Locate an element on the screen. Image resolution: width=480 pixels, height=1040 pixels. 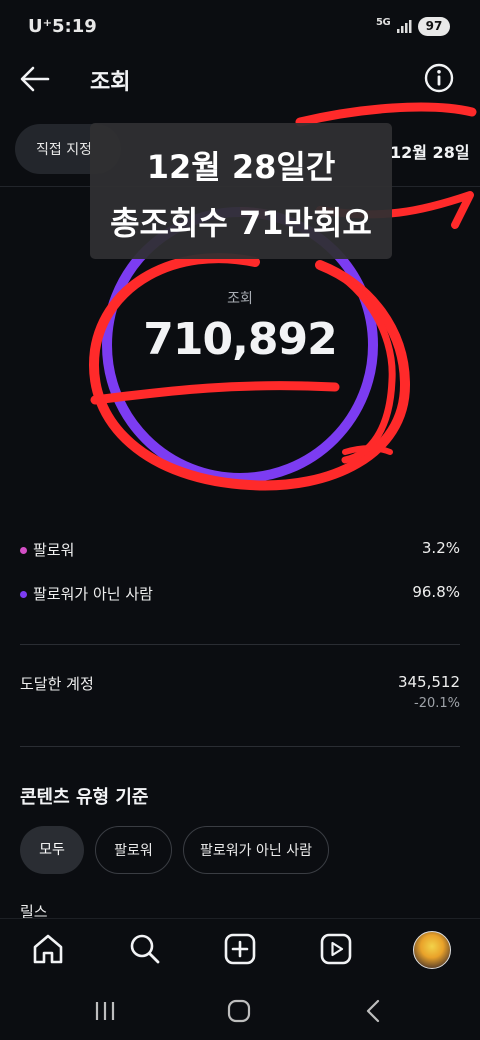
date-range-end: 12월 28일 is located at coordinates (430, 151).